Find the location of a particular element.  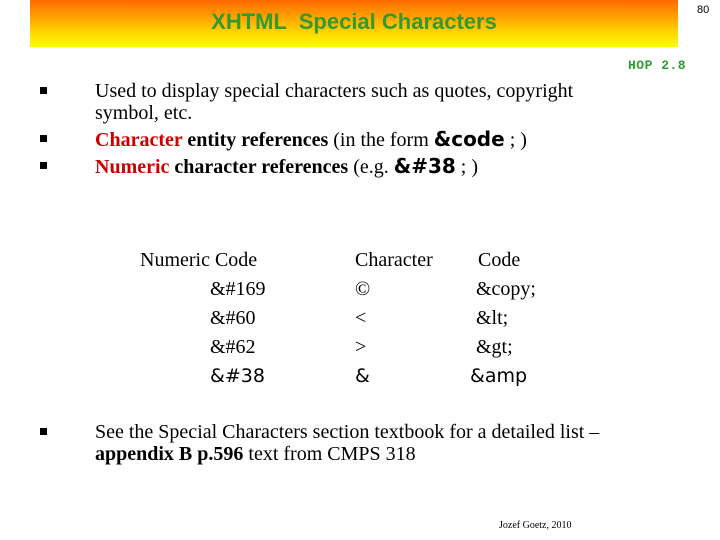

numeric-code-cell: &#169 is located at coordinates (238, 289).